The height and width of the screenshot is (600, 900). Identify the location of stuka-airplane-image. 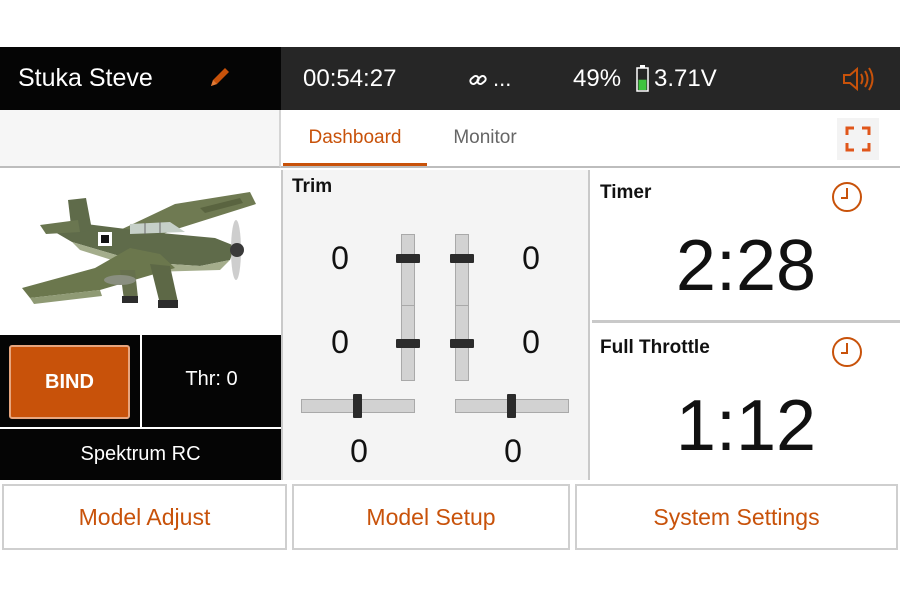
(139, 250).